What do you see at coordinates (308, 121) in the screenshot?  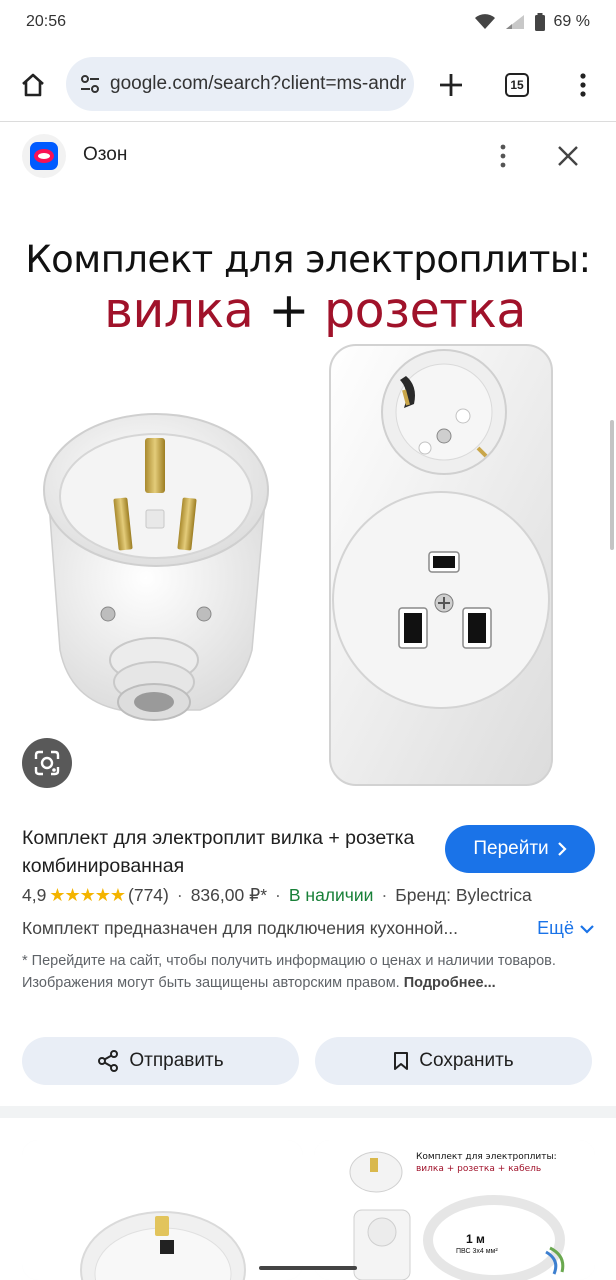 I see `toolbar-divider` at bounding box center [308, 121].